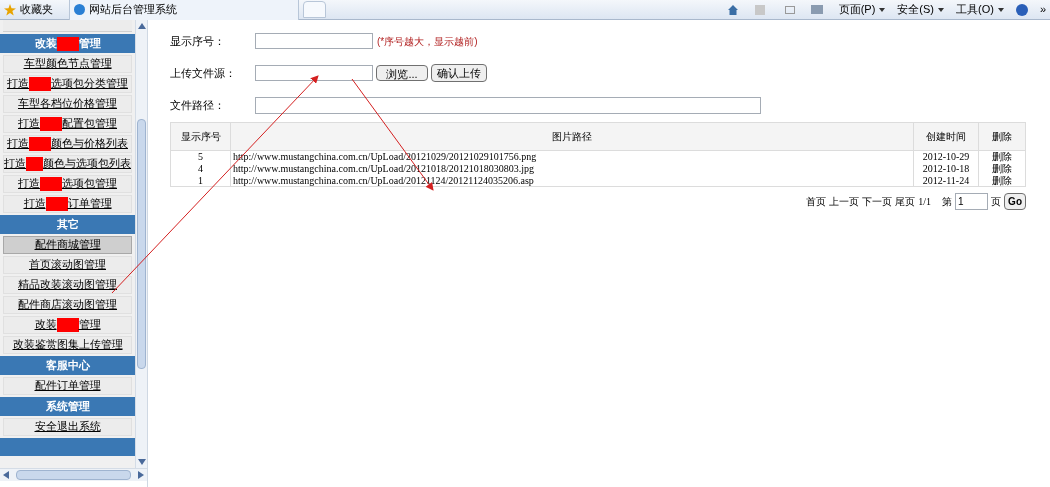 This screenshot has height=487, width=1050. I want to click on sidebar-item: 安全退出系统, so click(67, 427).